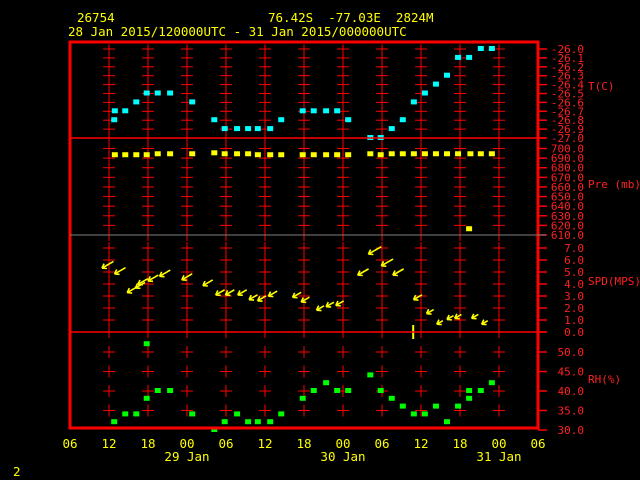 The image size is (640, 480). Describe the element at coordinates (571, 391) in the screenshot. I see `y-tick-label: 40.0` at that location.